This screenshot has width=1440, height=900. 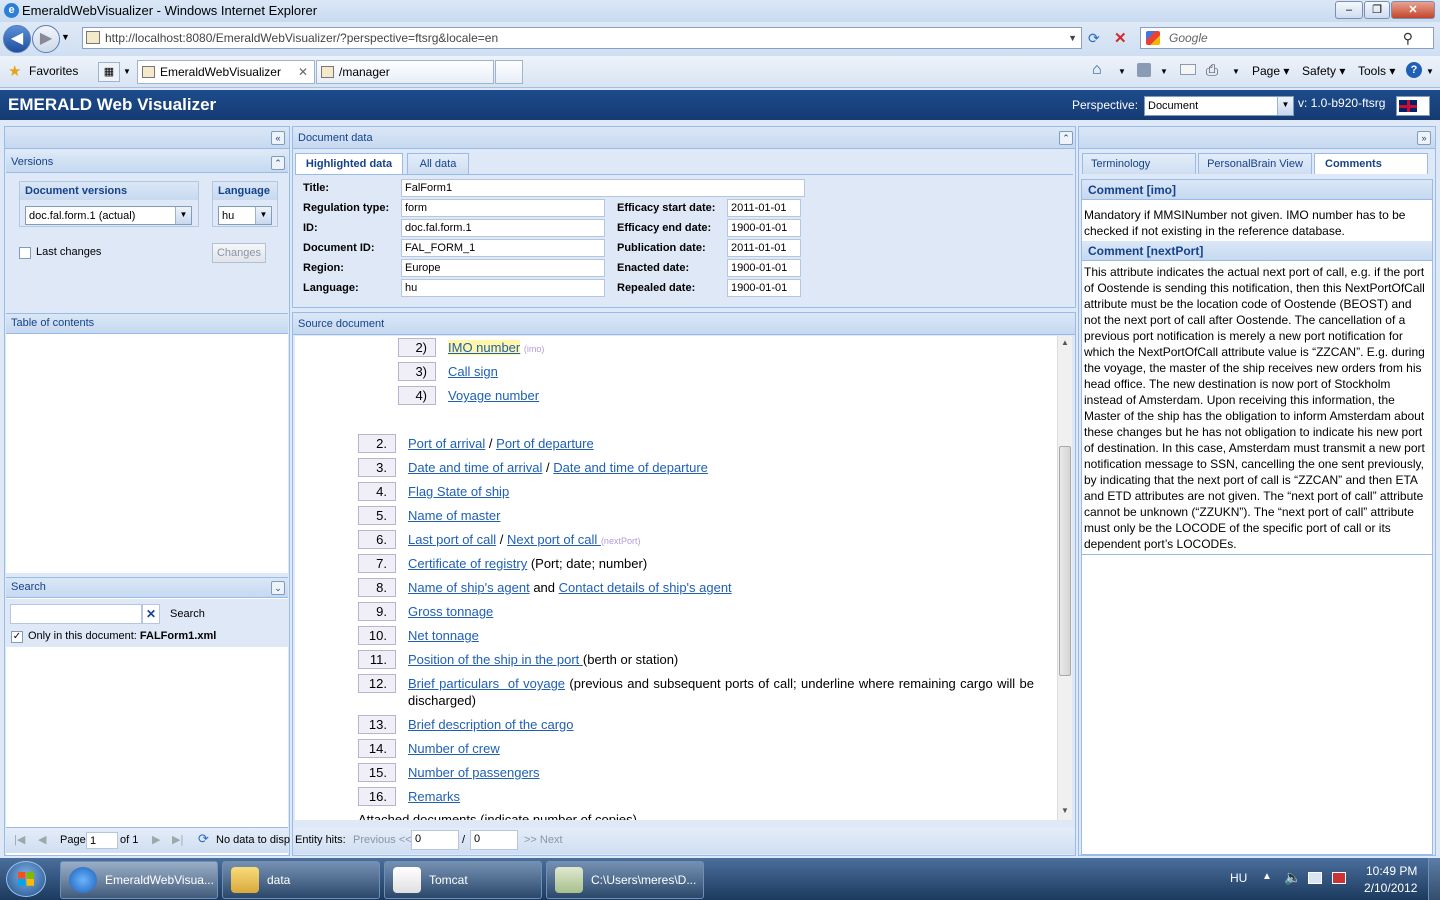 What do you see at coordinates (1408, 38) in the screenshot?
I see `search-icon: ⚲` at bounding box center [1408, 38].